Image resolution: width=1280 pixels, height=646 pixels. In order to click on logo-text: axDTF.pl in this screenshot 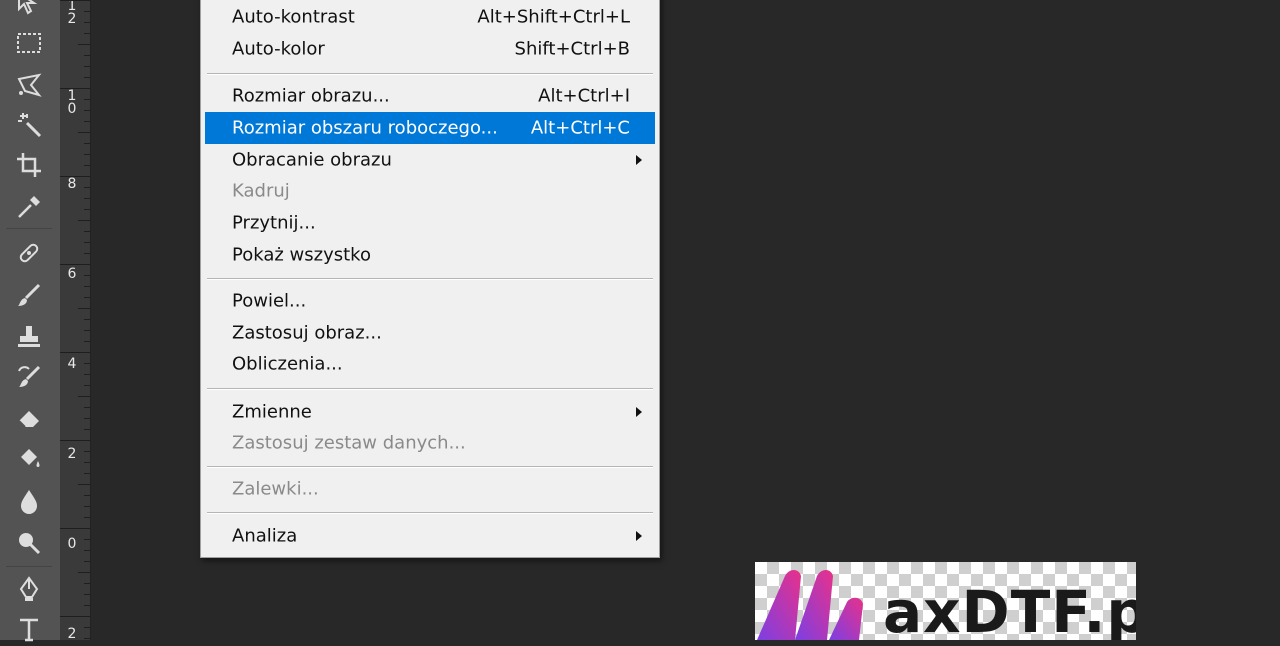, I will do `click(1009, 609)`.